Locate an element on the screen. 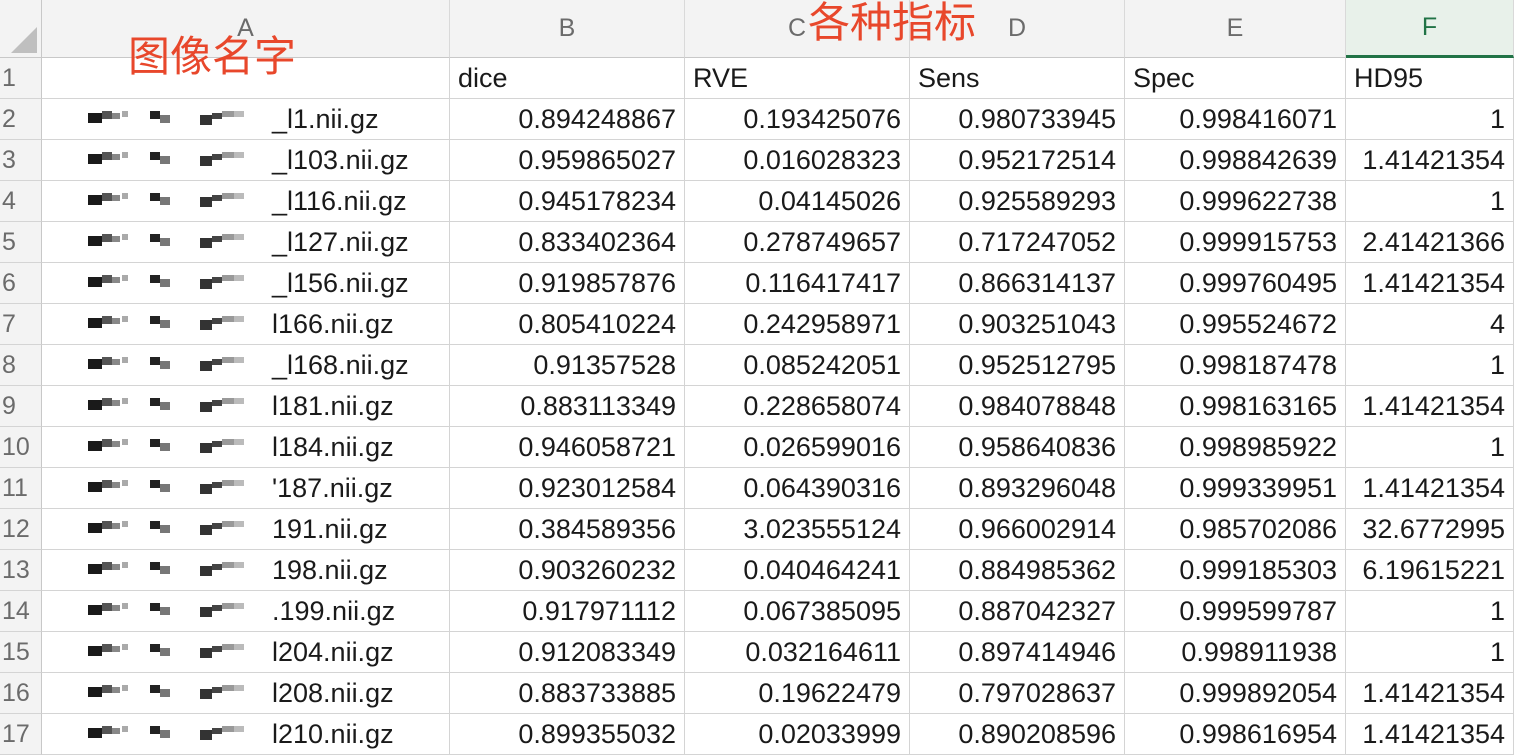 This screenshot has height=755, width=1514. dice-cell: 0.805410224 is located at coordinates (567, 324).